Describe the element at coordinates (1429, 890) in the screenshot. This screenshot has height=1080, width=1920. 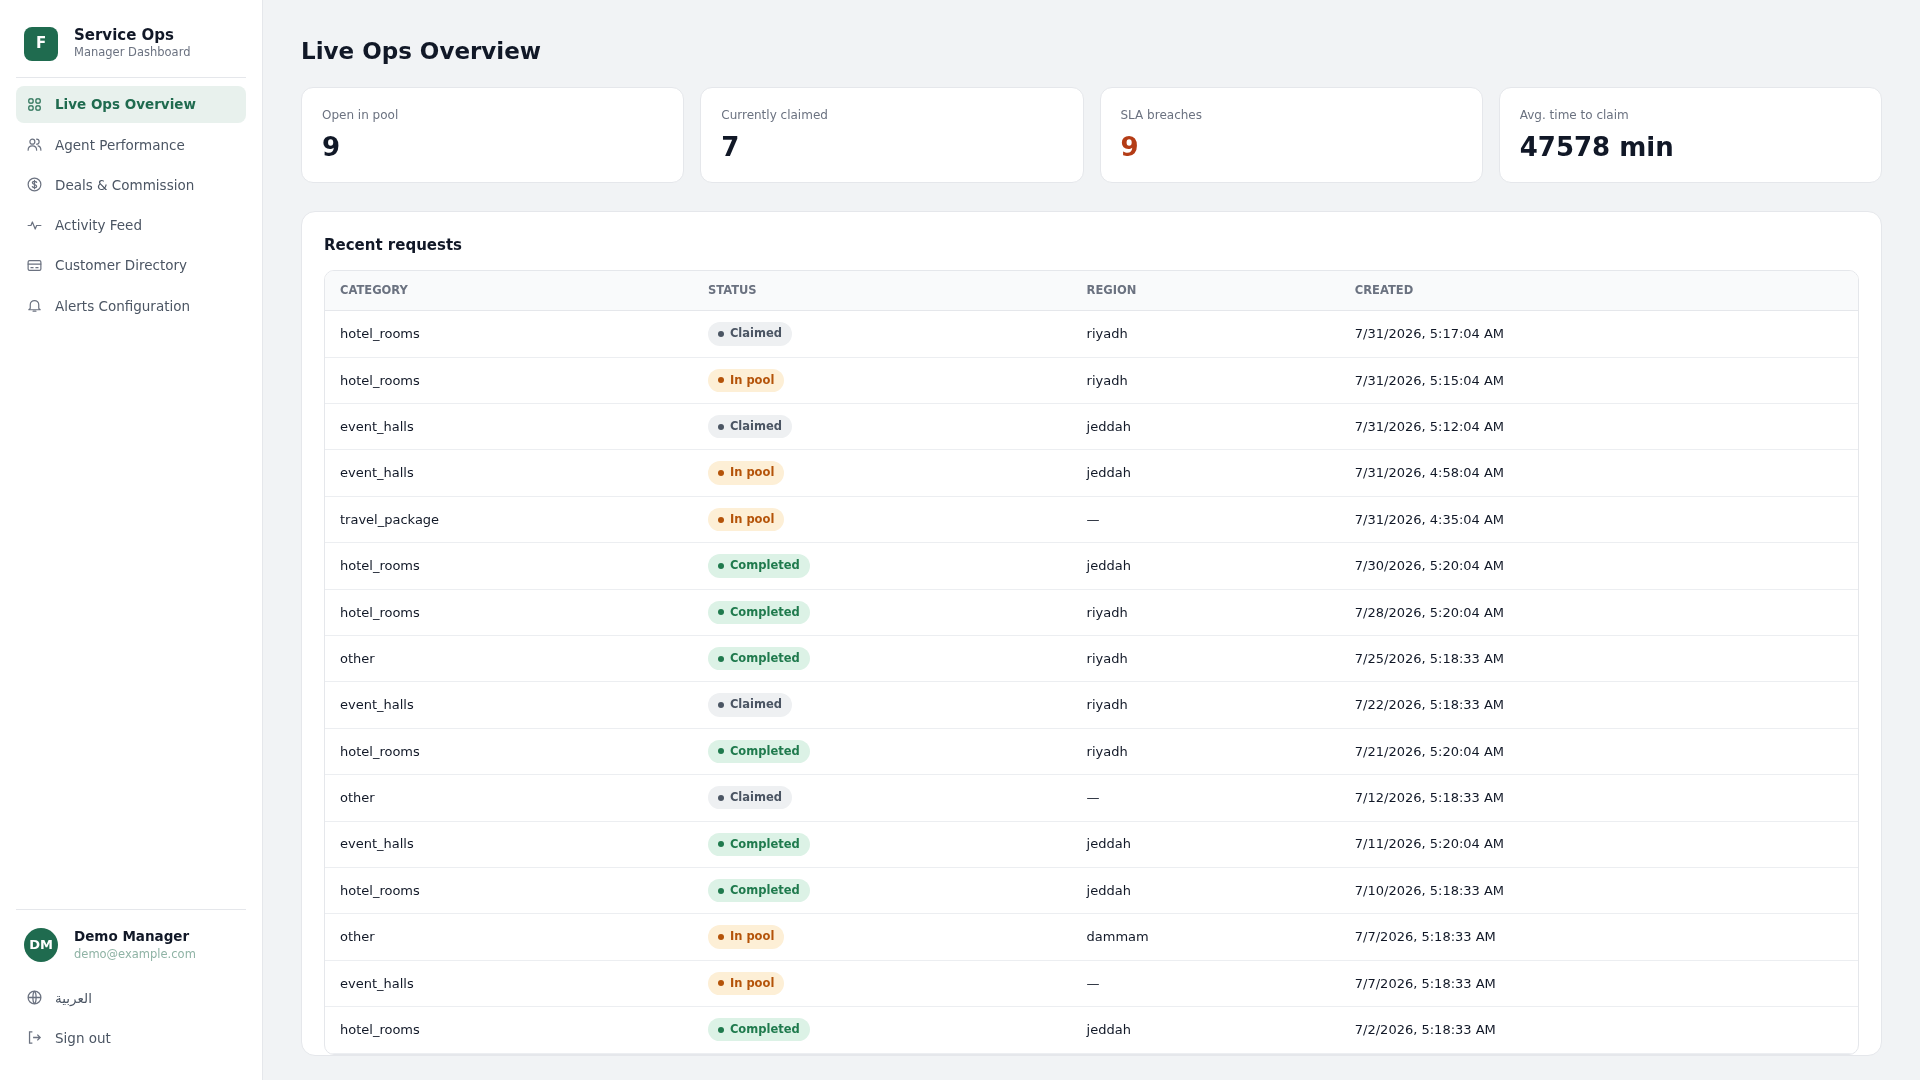
I see `table-cell: 7/10/2026, 5:18:33 AM` at that location.